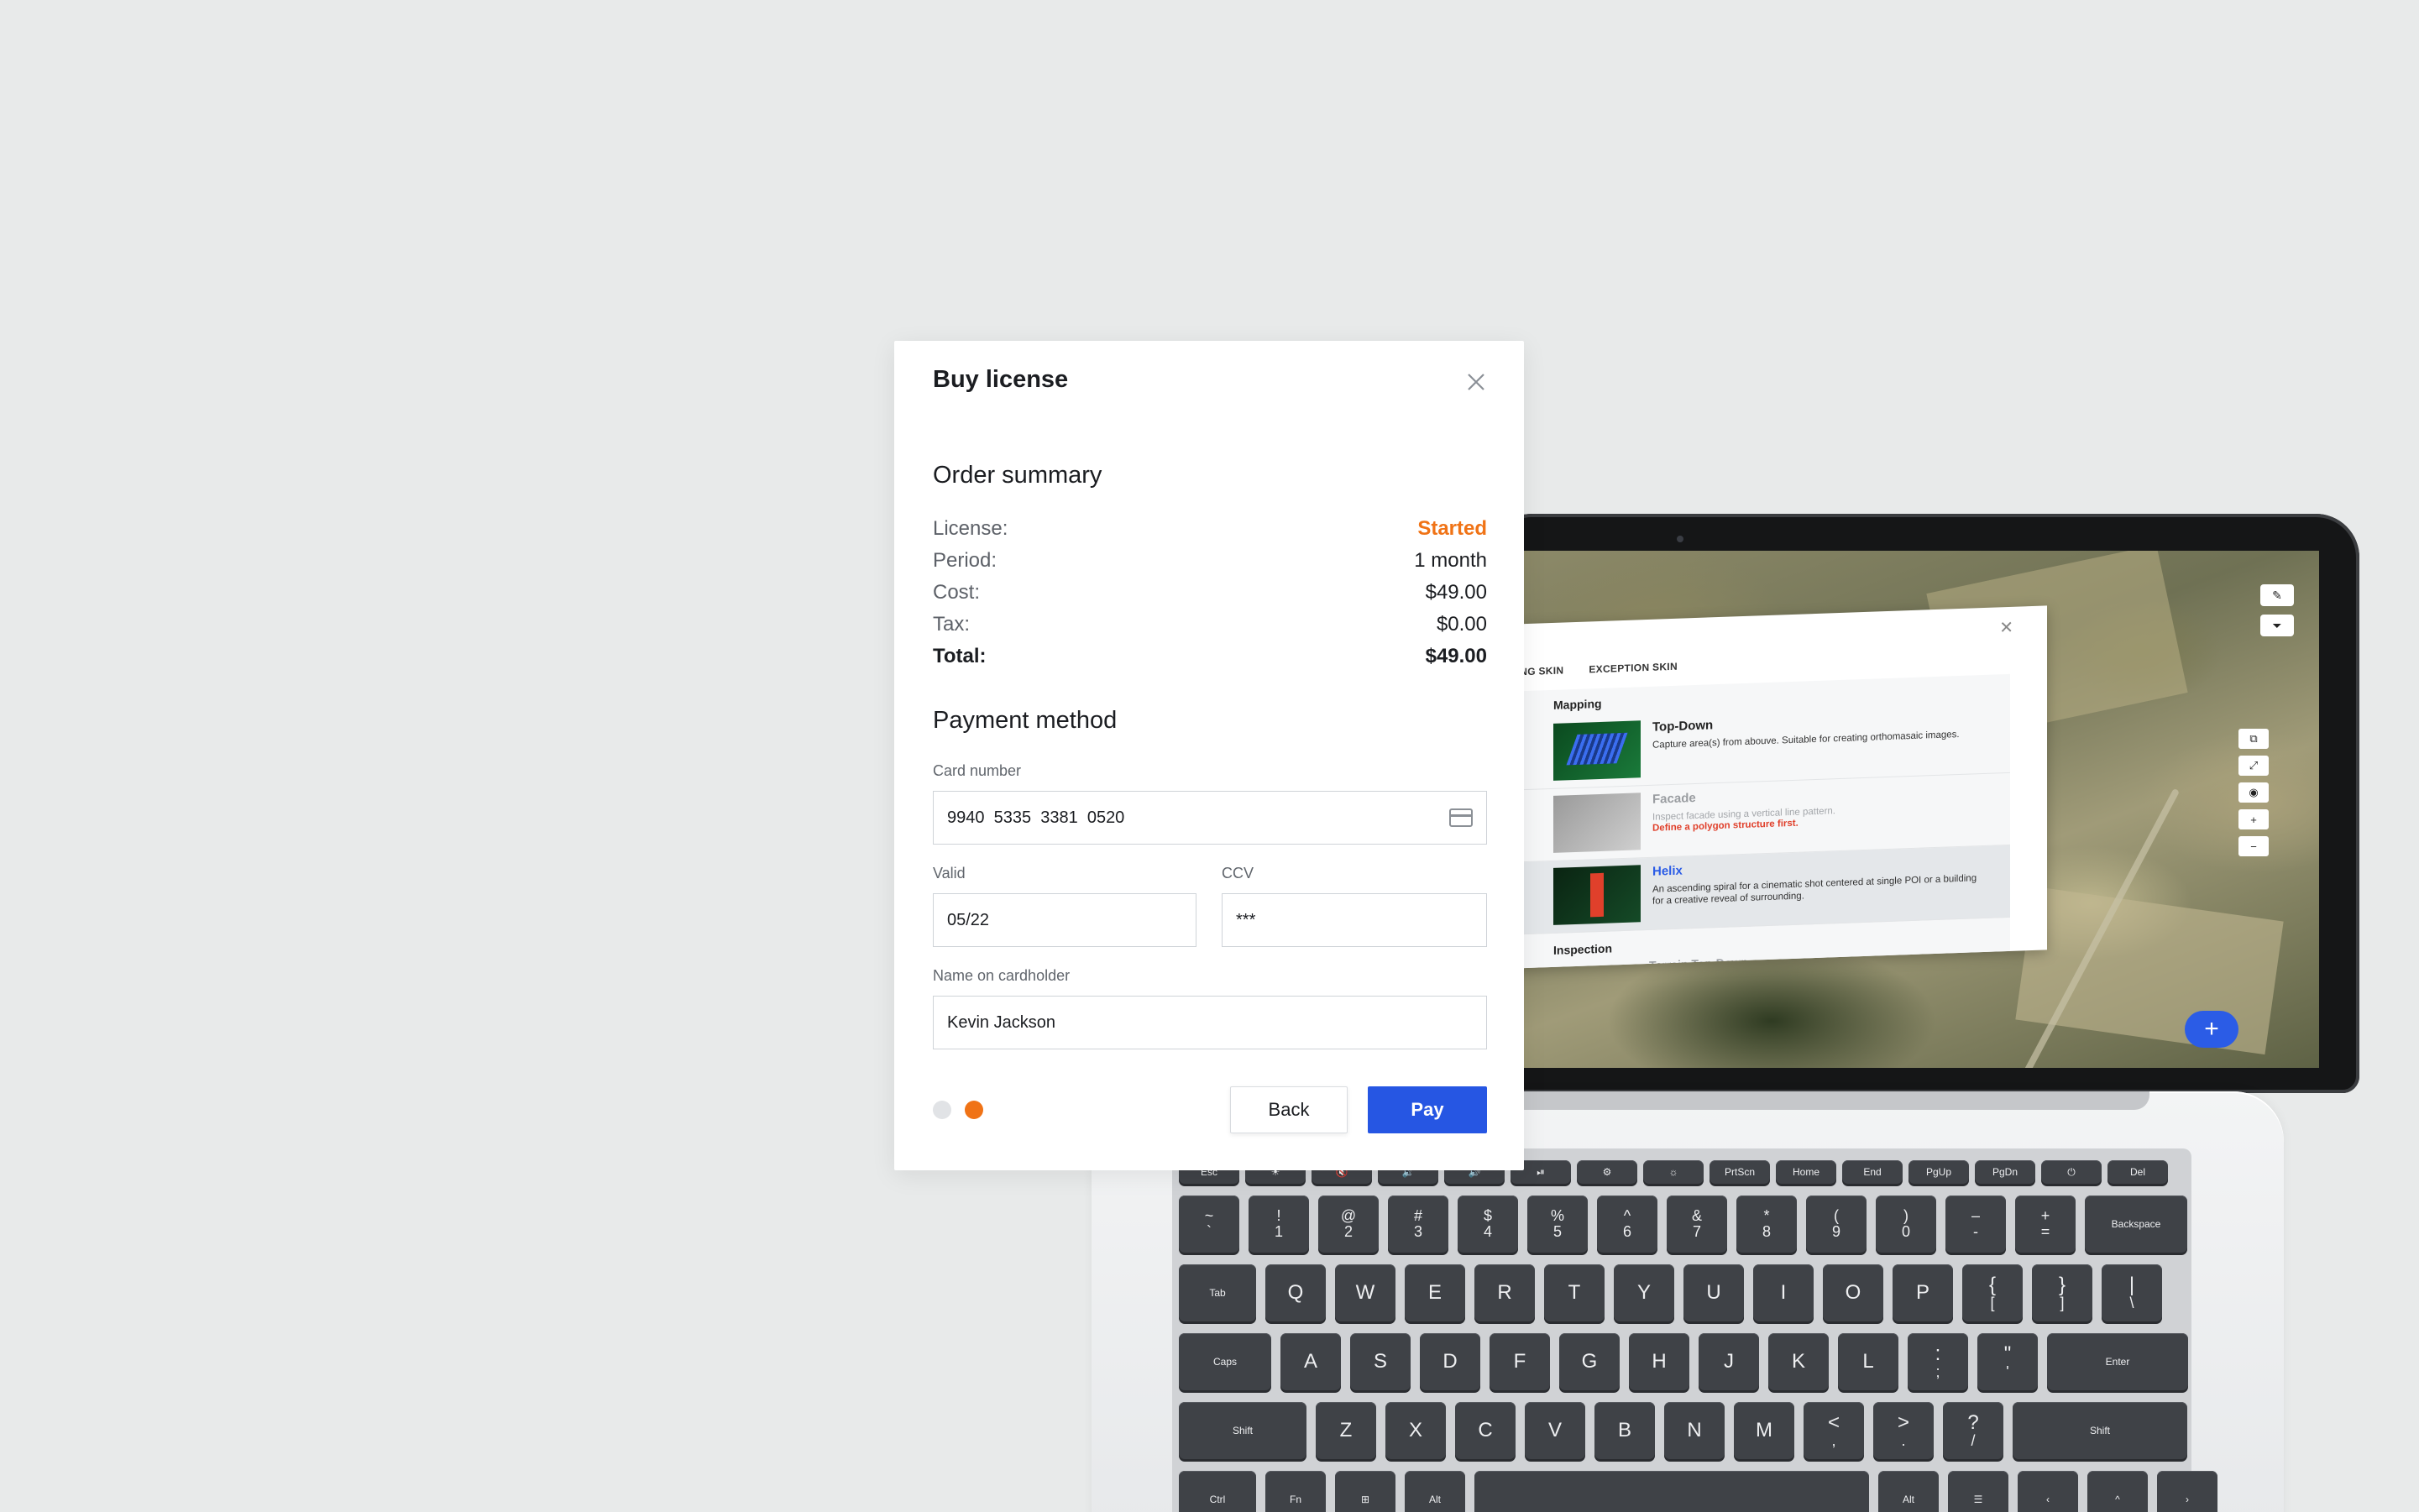  Describe the element at coordinates (1346, 1430) in the screenshot. I see `keyboard-key: Z` at that location.